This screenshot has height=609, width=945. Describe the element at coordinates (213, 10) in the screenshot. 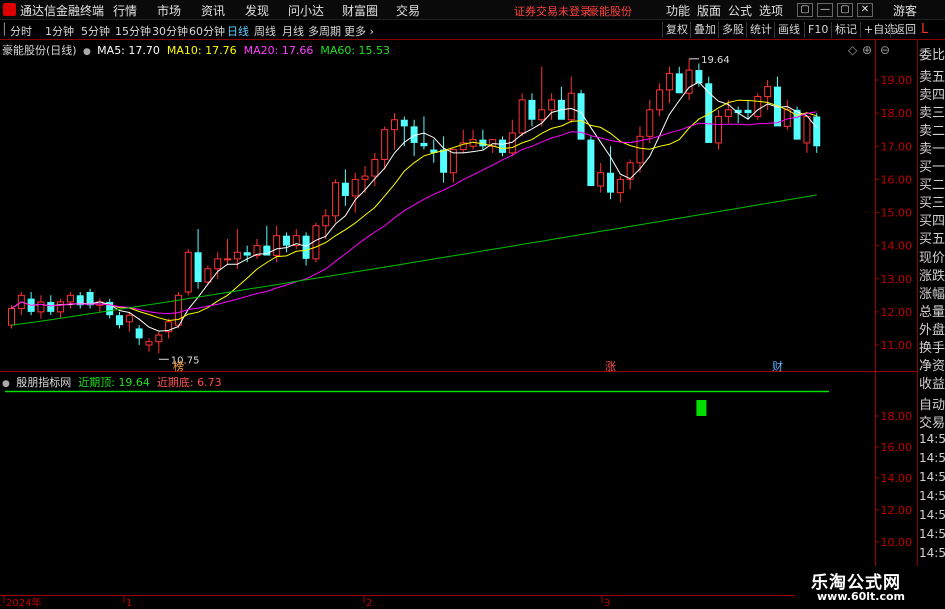

I see `menu-news: 资讯` at that location.